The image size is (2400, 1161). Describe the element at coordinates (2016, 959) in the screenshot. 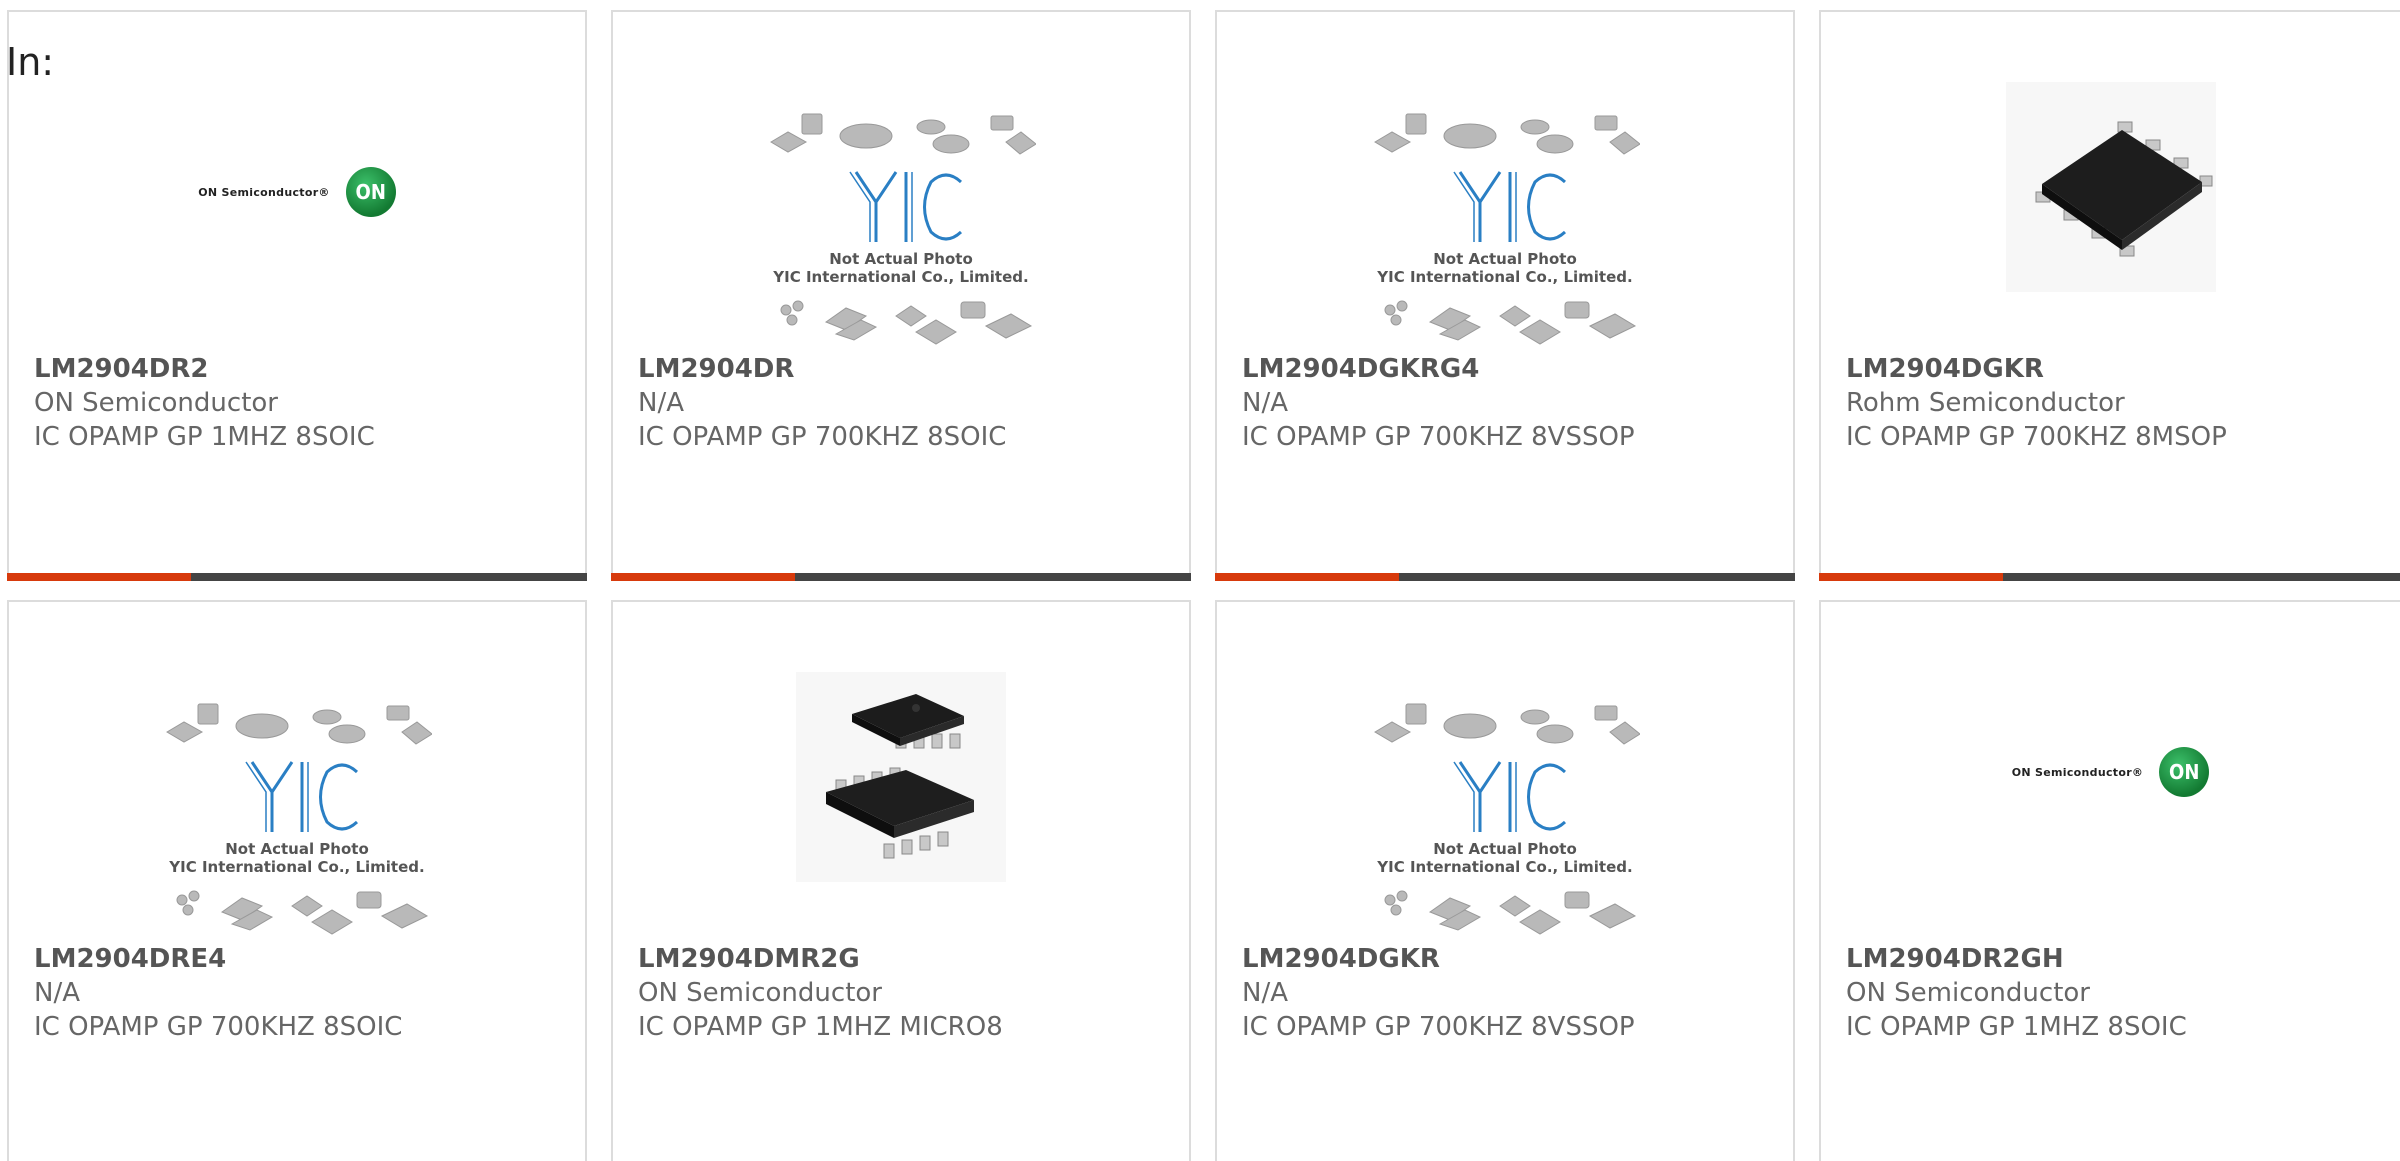

I see `part-number: LM2904DR2GH` at that location.